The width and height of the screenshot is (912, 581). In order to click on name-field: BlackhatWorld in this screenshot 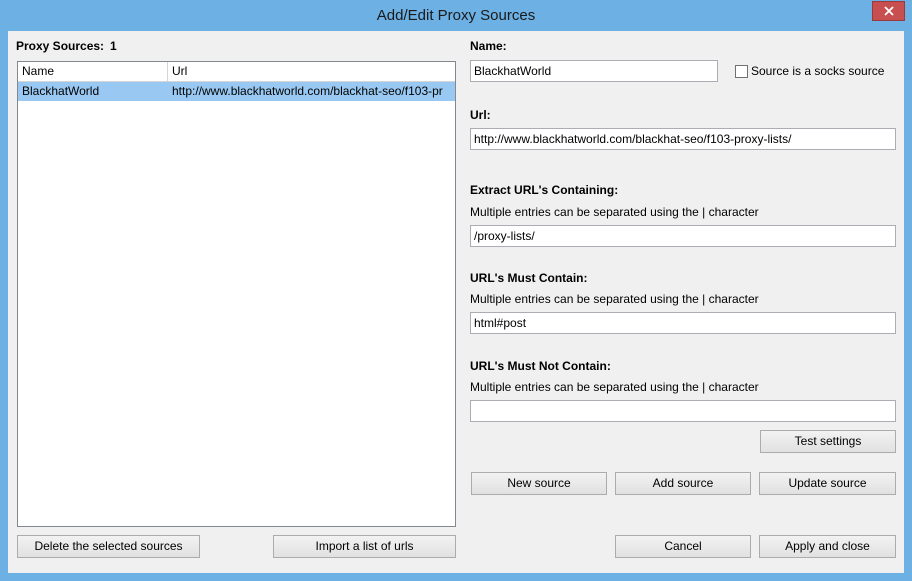, I will do `click(594, 71)`.